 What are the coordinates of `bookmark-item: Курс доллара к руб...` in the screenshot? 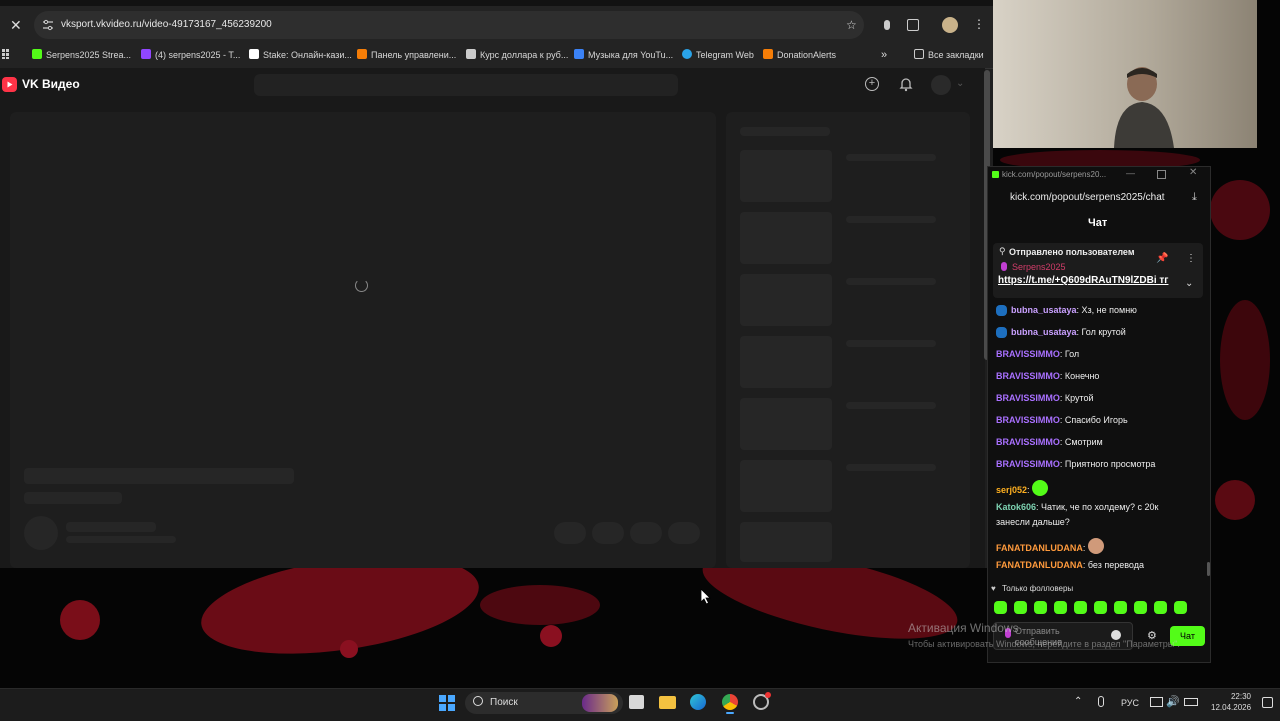 It's located at (517, 55).